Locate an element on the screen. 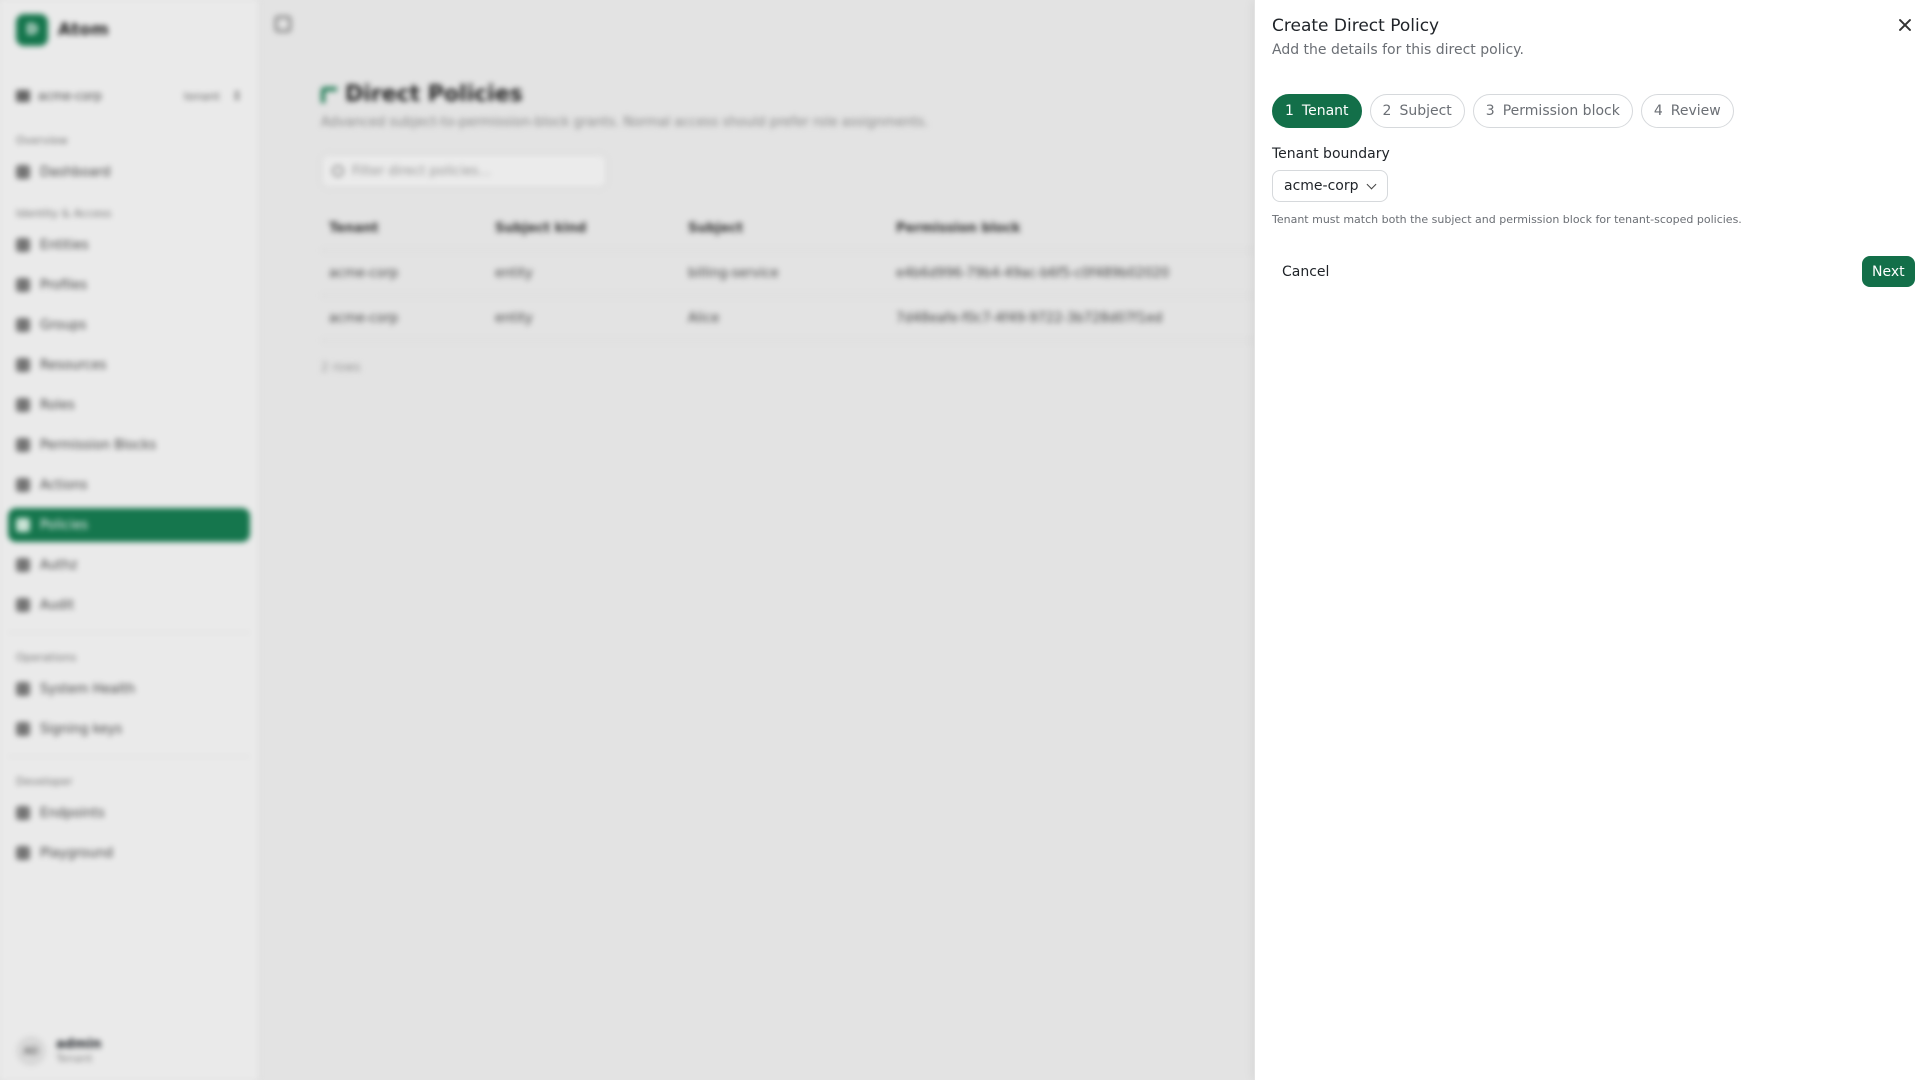  step-label: Review is located at coordinates (1695, 111).